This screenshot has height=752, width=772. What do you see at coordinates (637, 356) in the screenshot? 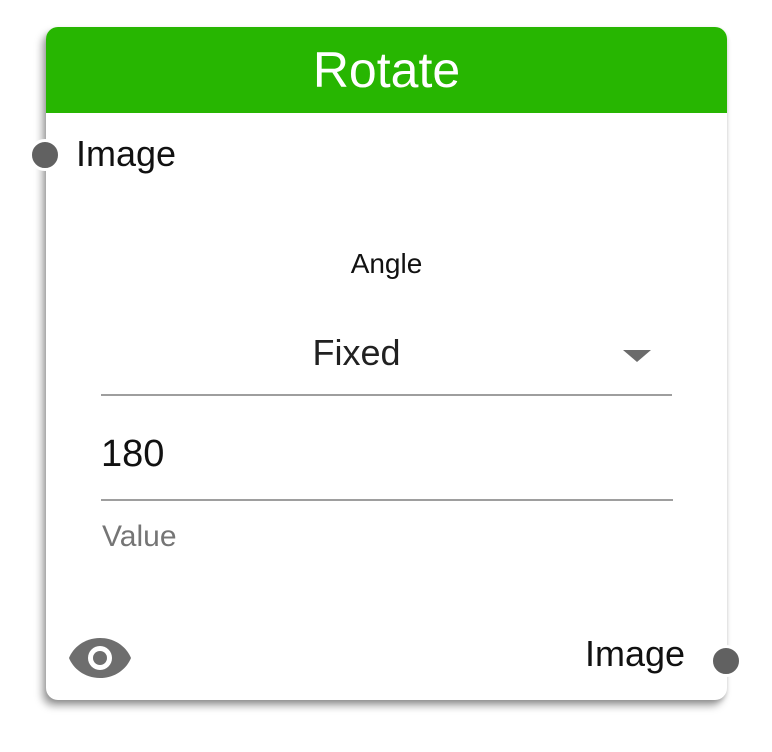
I see `triangle-down-icon` at bounding box center [637, 356].